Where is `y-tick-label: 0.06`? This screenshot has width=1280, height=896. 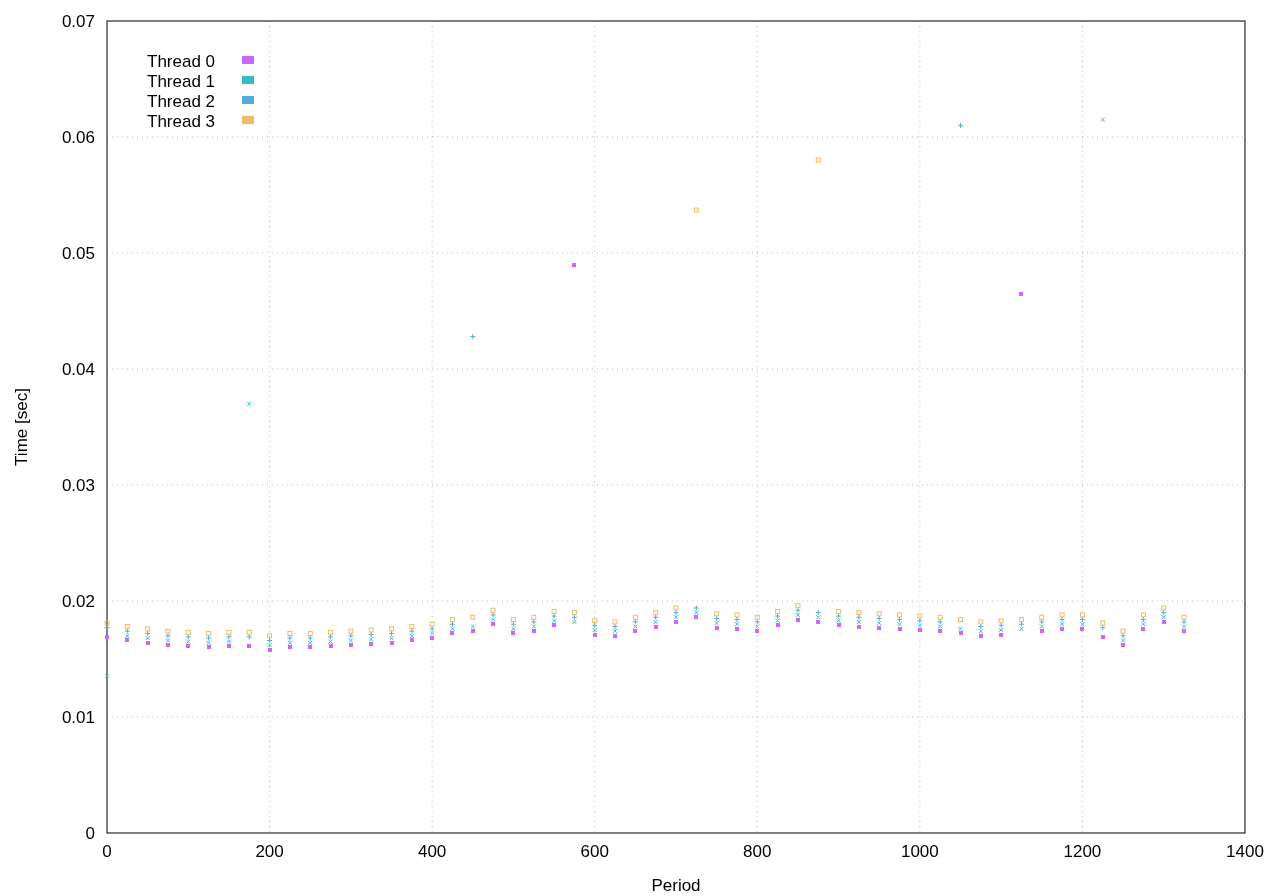
y-tick-label: 0.06 is located at coordinates (78, 137).